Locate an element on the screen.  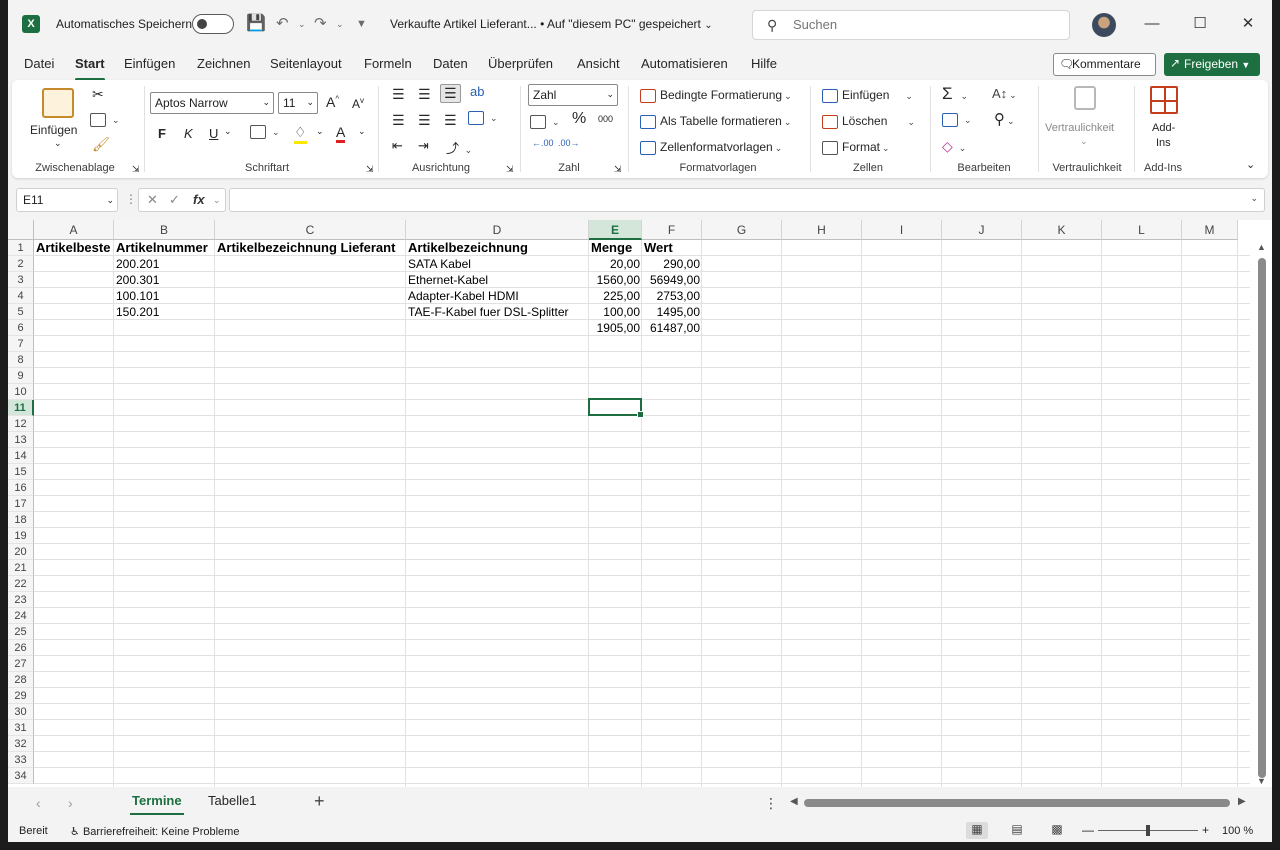
increase-indent-icon: ⇥ is located at coordinates (423, 146).